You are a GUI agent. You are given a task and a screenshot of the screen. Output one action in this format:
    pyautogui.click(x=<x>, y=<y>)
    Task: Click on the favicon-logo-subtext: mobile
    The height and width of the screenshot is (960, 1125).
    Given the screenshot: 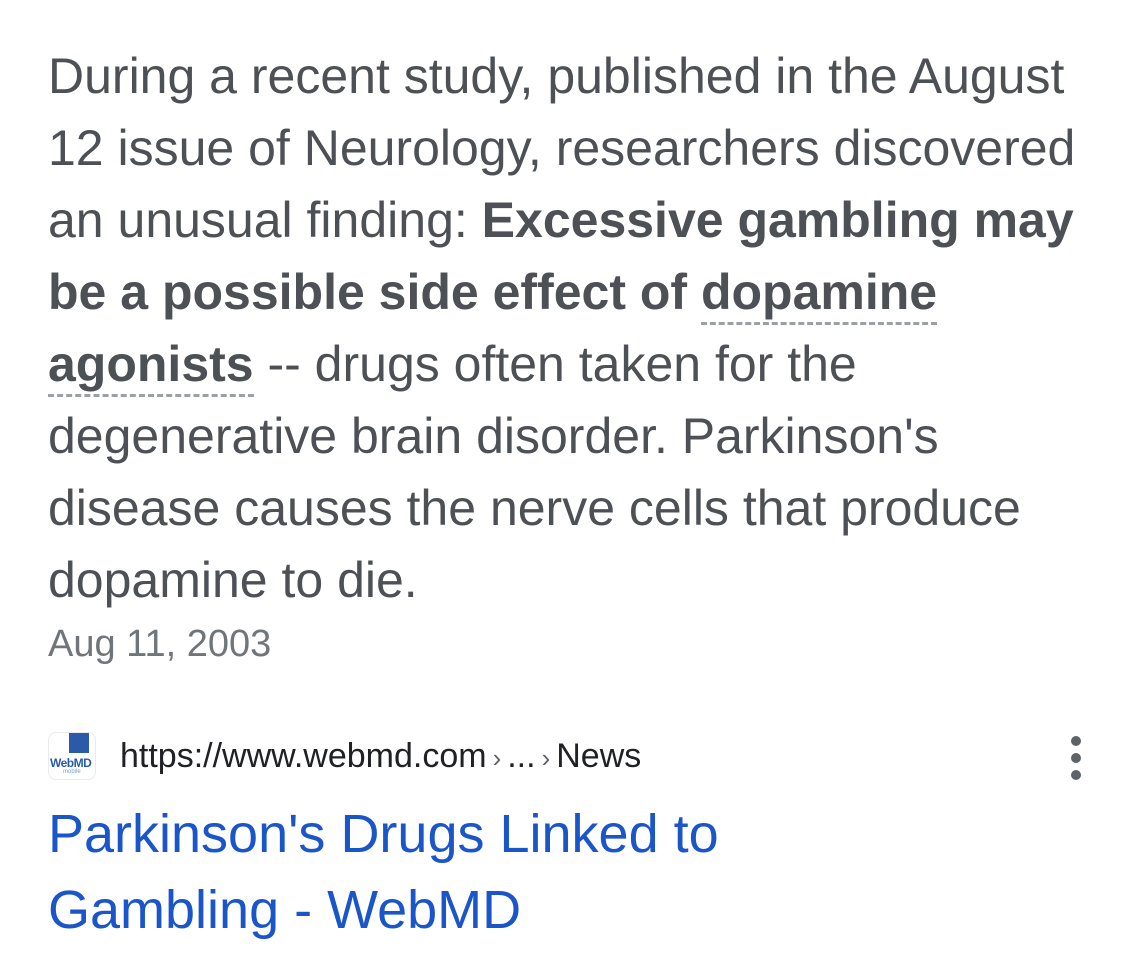 What is the action you would take?
    pyautogui.click(x=72, y=772)
    